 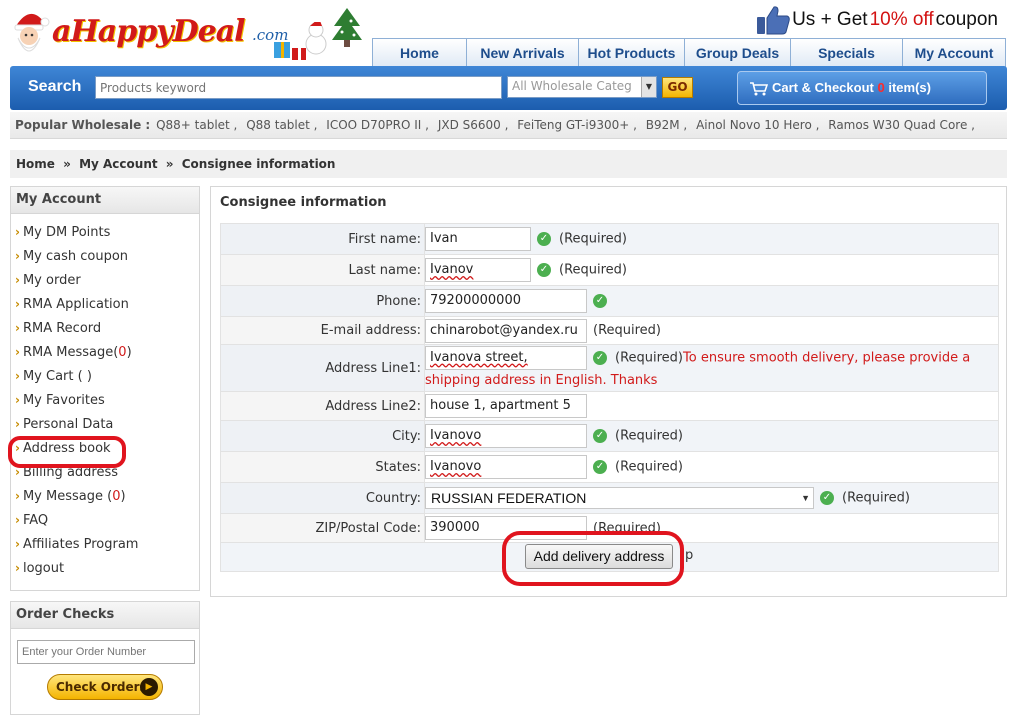 What do you see at coordinates (105, 306) in the screenshot?
I see `sidebar-item-rma-application: › RMA Application` at bounding box center [105, 306].